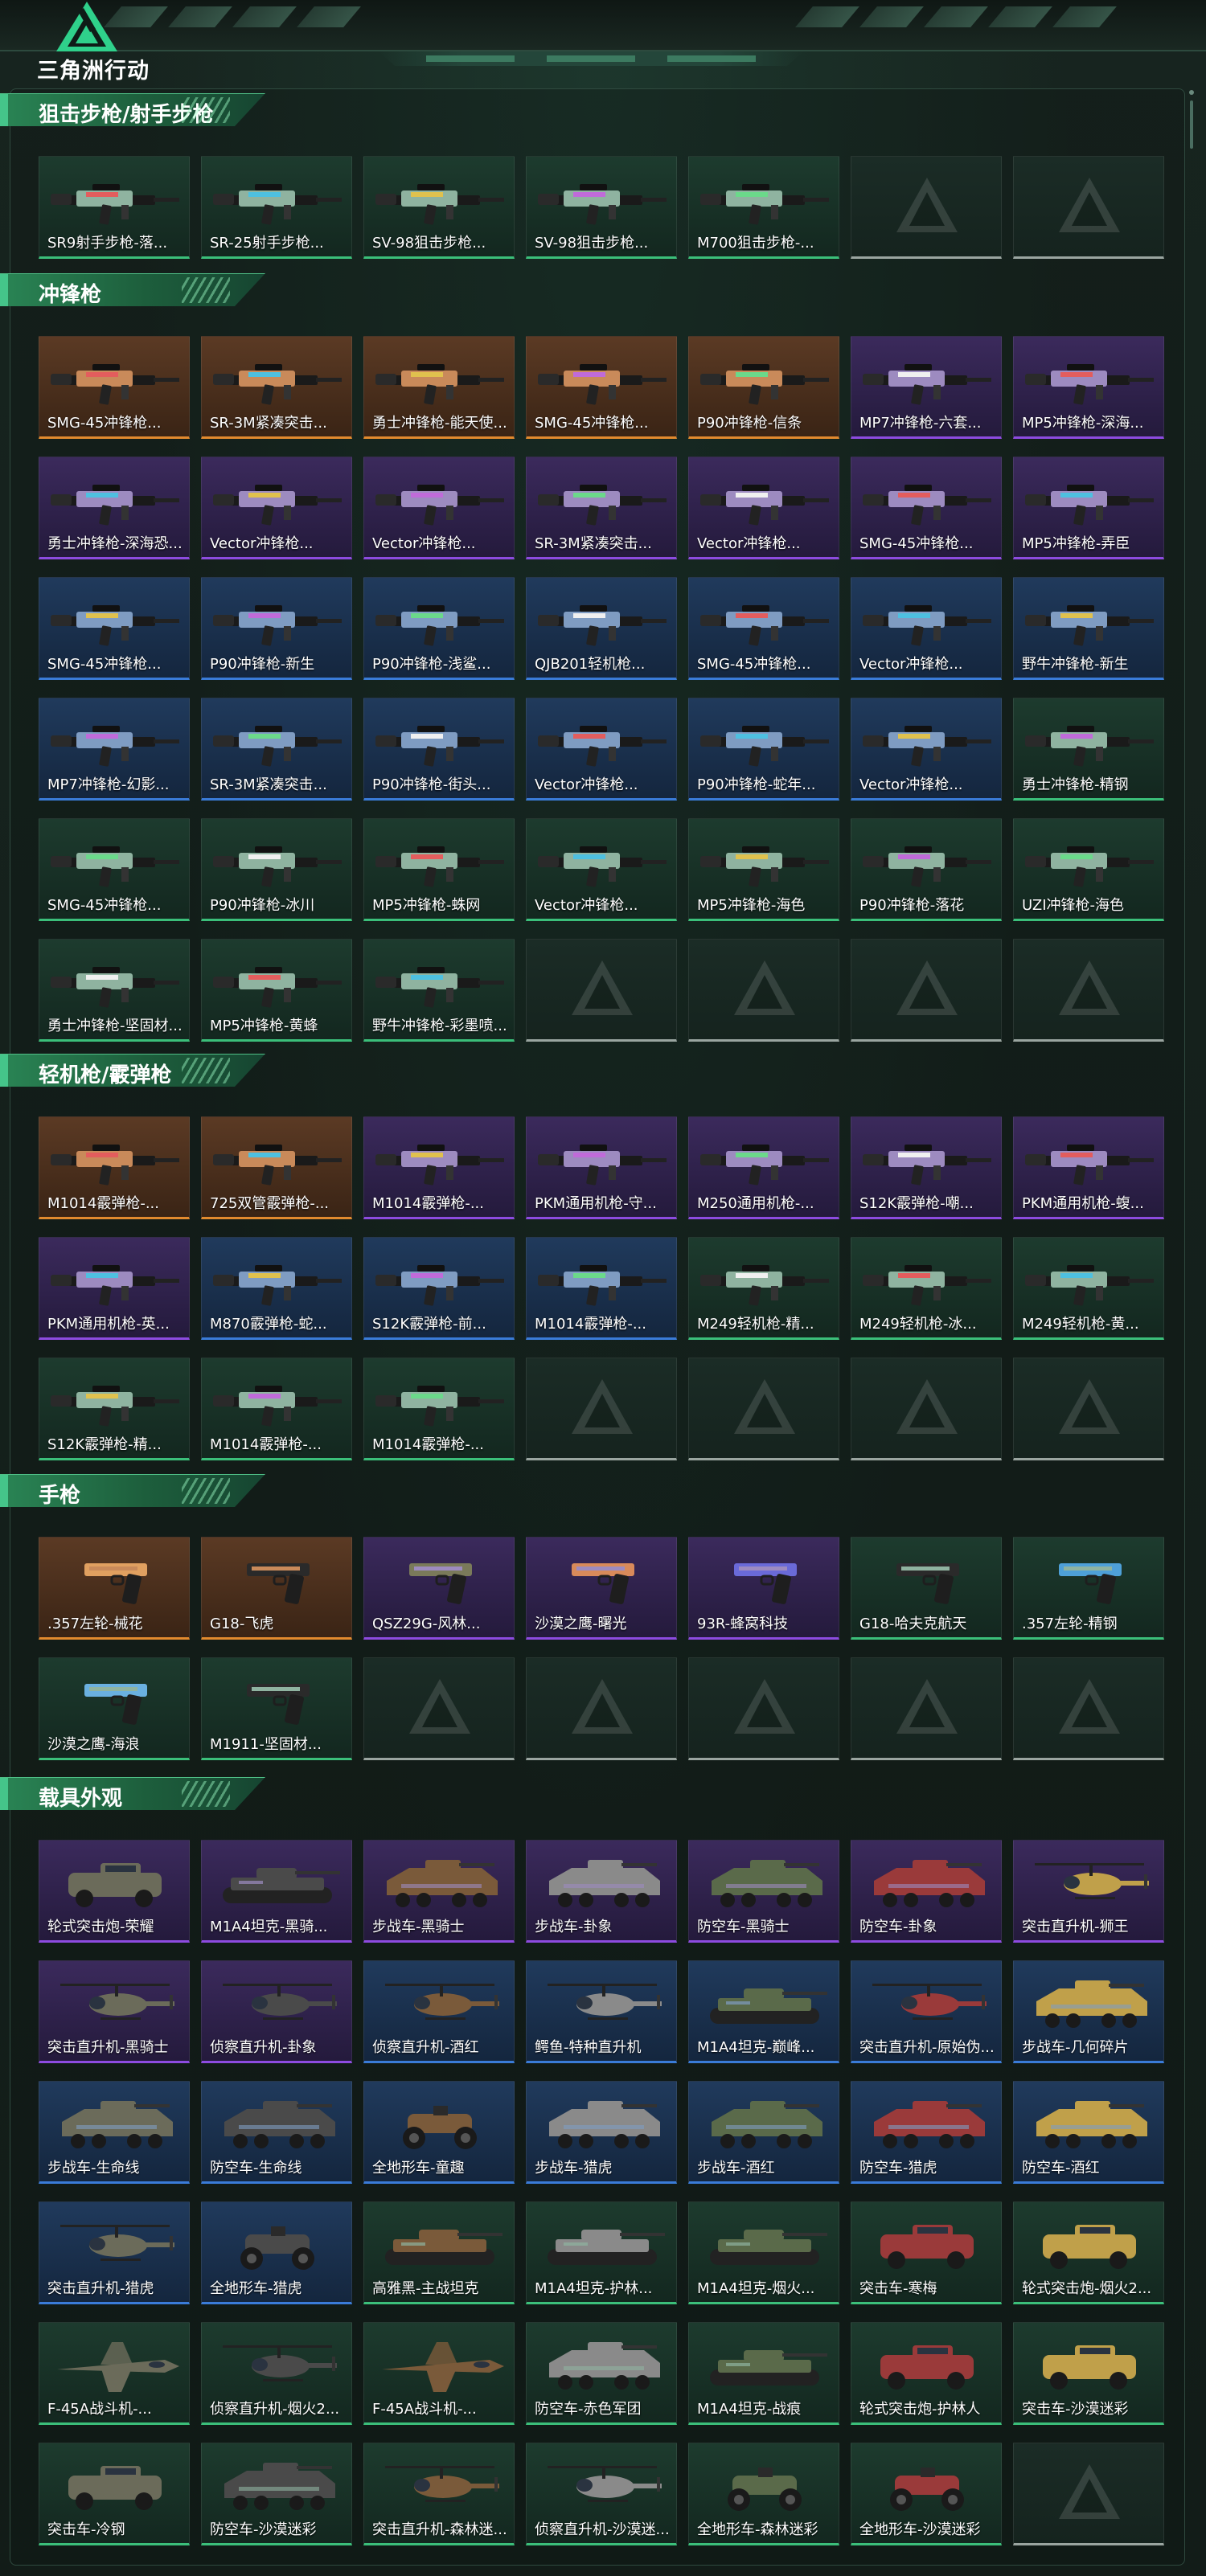  What do you see at coordinates (601, 2132) in the screenshot?
I see `item-card: 步战车-猎虎` at bounding box center [601, 2132].